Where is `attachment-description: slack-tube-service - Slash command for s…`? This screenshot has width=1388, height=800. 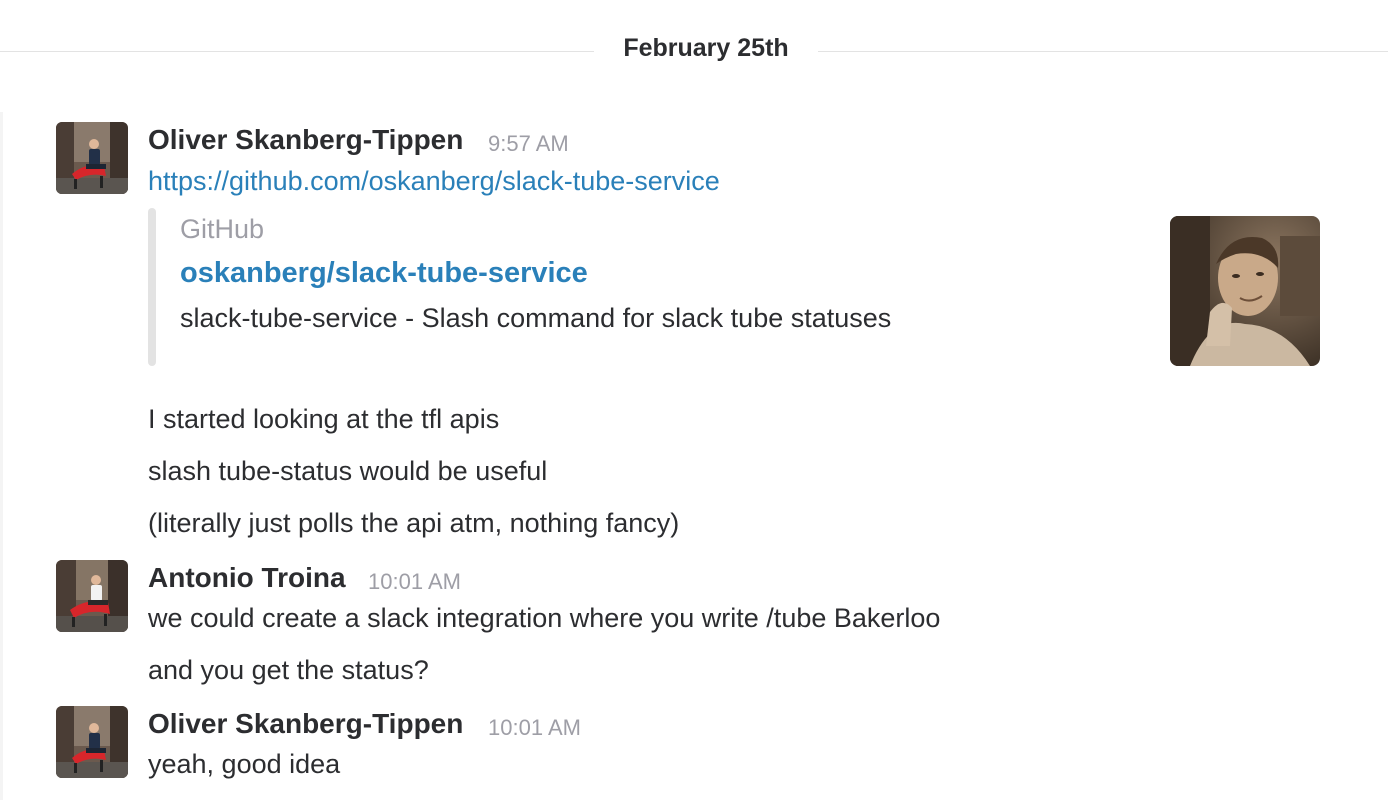 attachment-description: slack-tube-service - Slash command for s… is located at coordinates (536, 318).